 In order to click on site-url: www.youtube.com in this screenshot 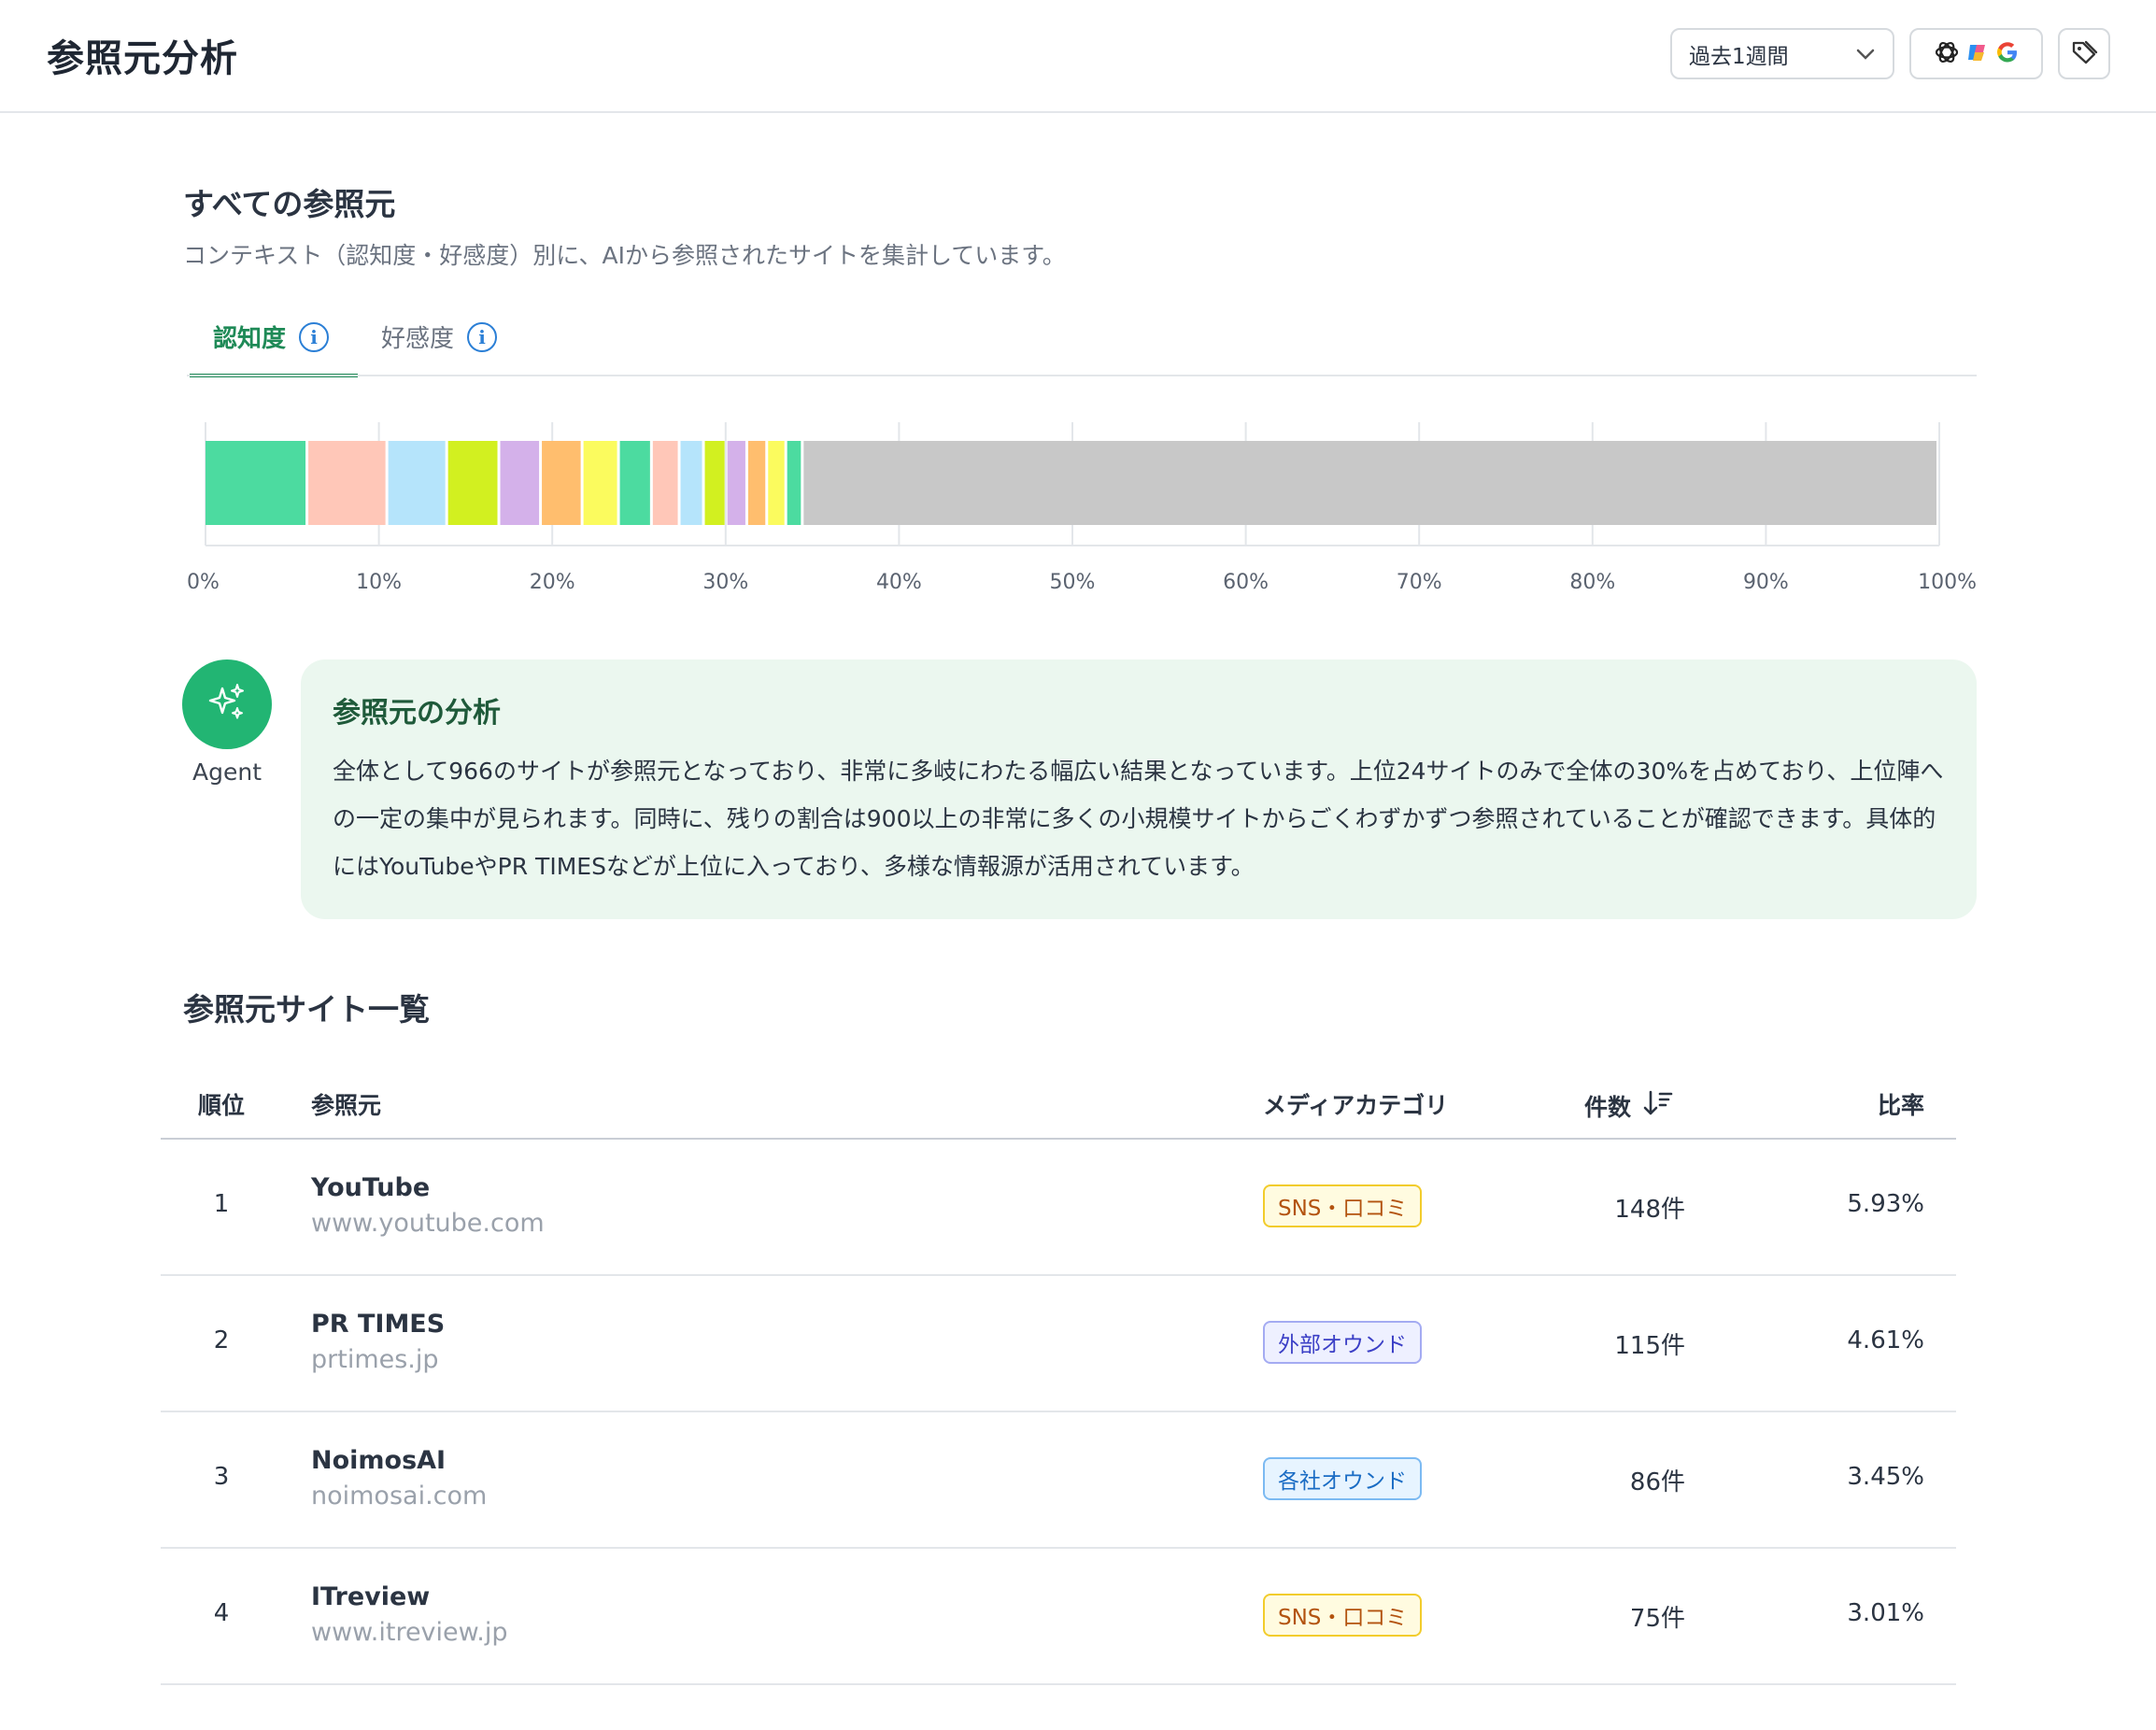, I will do `click(428, 1223)`.